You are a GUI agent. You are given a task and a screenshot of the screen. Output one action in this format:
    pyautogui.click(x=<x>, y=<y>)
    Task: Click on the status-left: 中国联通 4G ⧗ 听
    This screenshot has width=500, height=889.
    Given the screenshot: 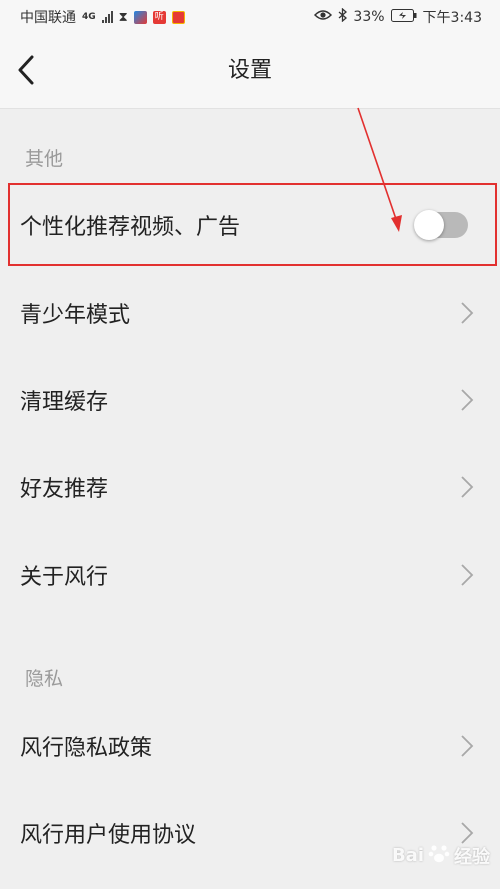 What is the action you would take?
    pyautogui.click(x=102, y=17)
    